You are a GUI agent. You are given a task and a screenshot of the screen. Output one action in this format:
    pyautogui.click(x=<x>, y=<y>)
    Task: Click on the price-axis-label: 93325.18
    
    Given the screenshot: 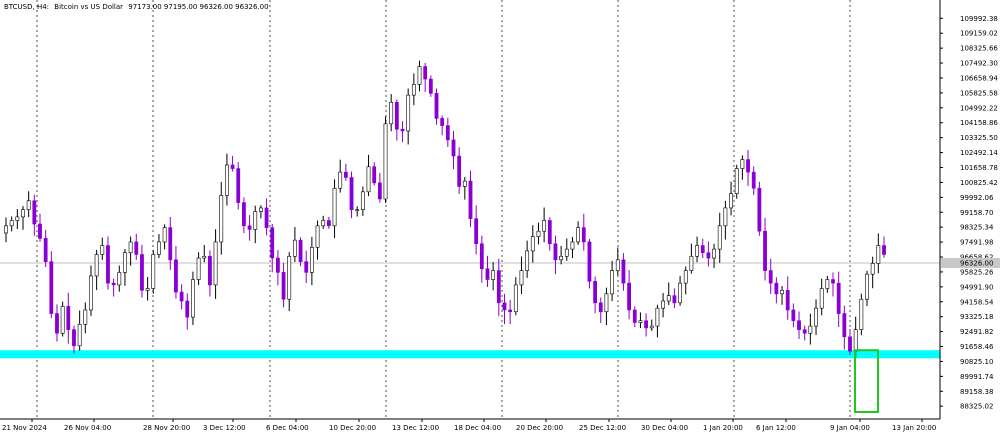 What is the action you would take?
    pyautogui.click(x=976, y=317)
    